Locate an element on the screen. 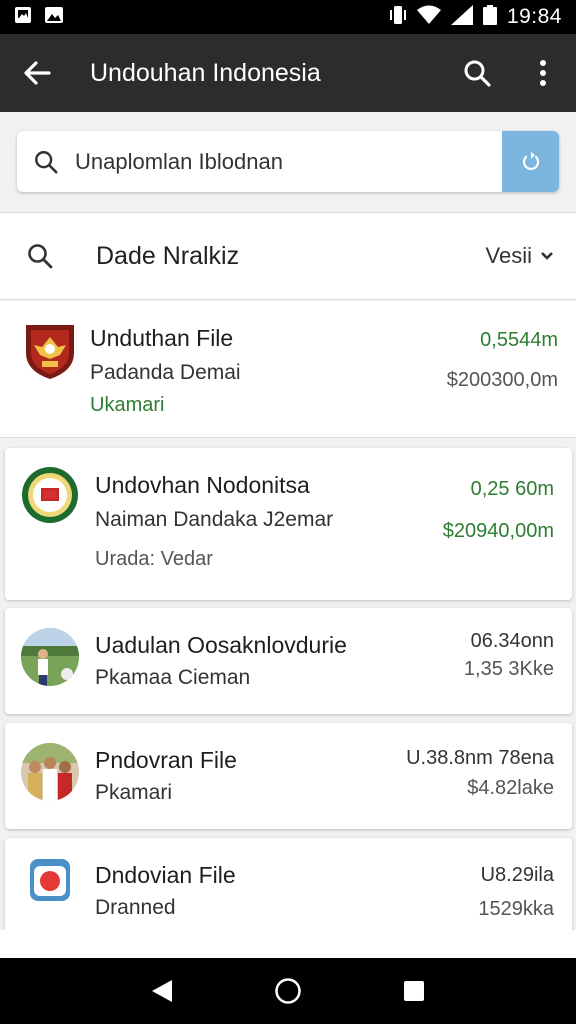  nav-home-icon is located at coordinates (288, 991).